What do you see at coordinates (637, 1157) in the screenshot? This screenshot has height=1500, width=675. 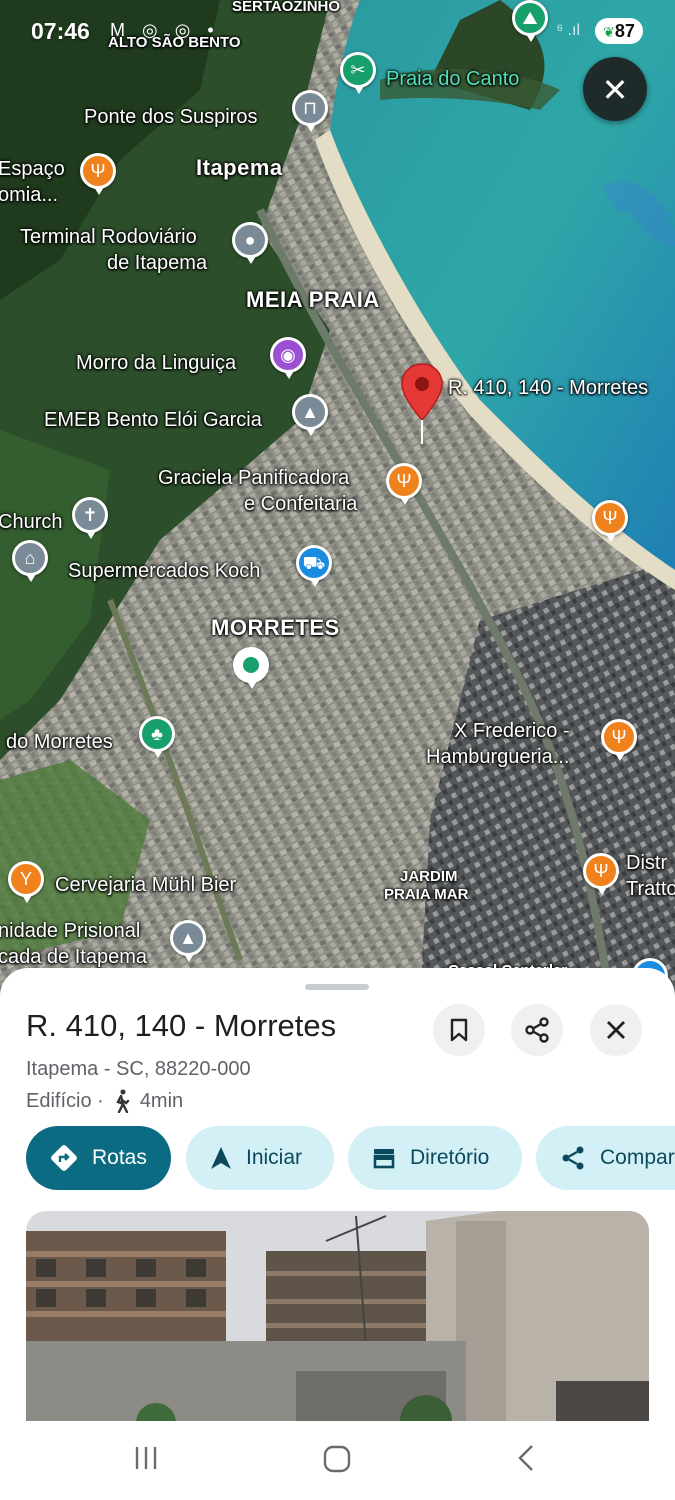 I see `share-chip-label: Compar` at bounding box center [637, 1157].